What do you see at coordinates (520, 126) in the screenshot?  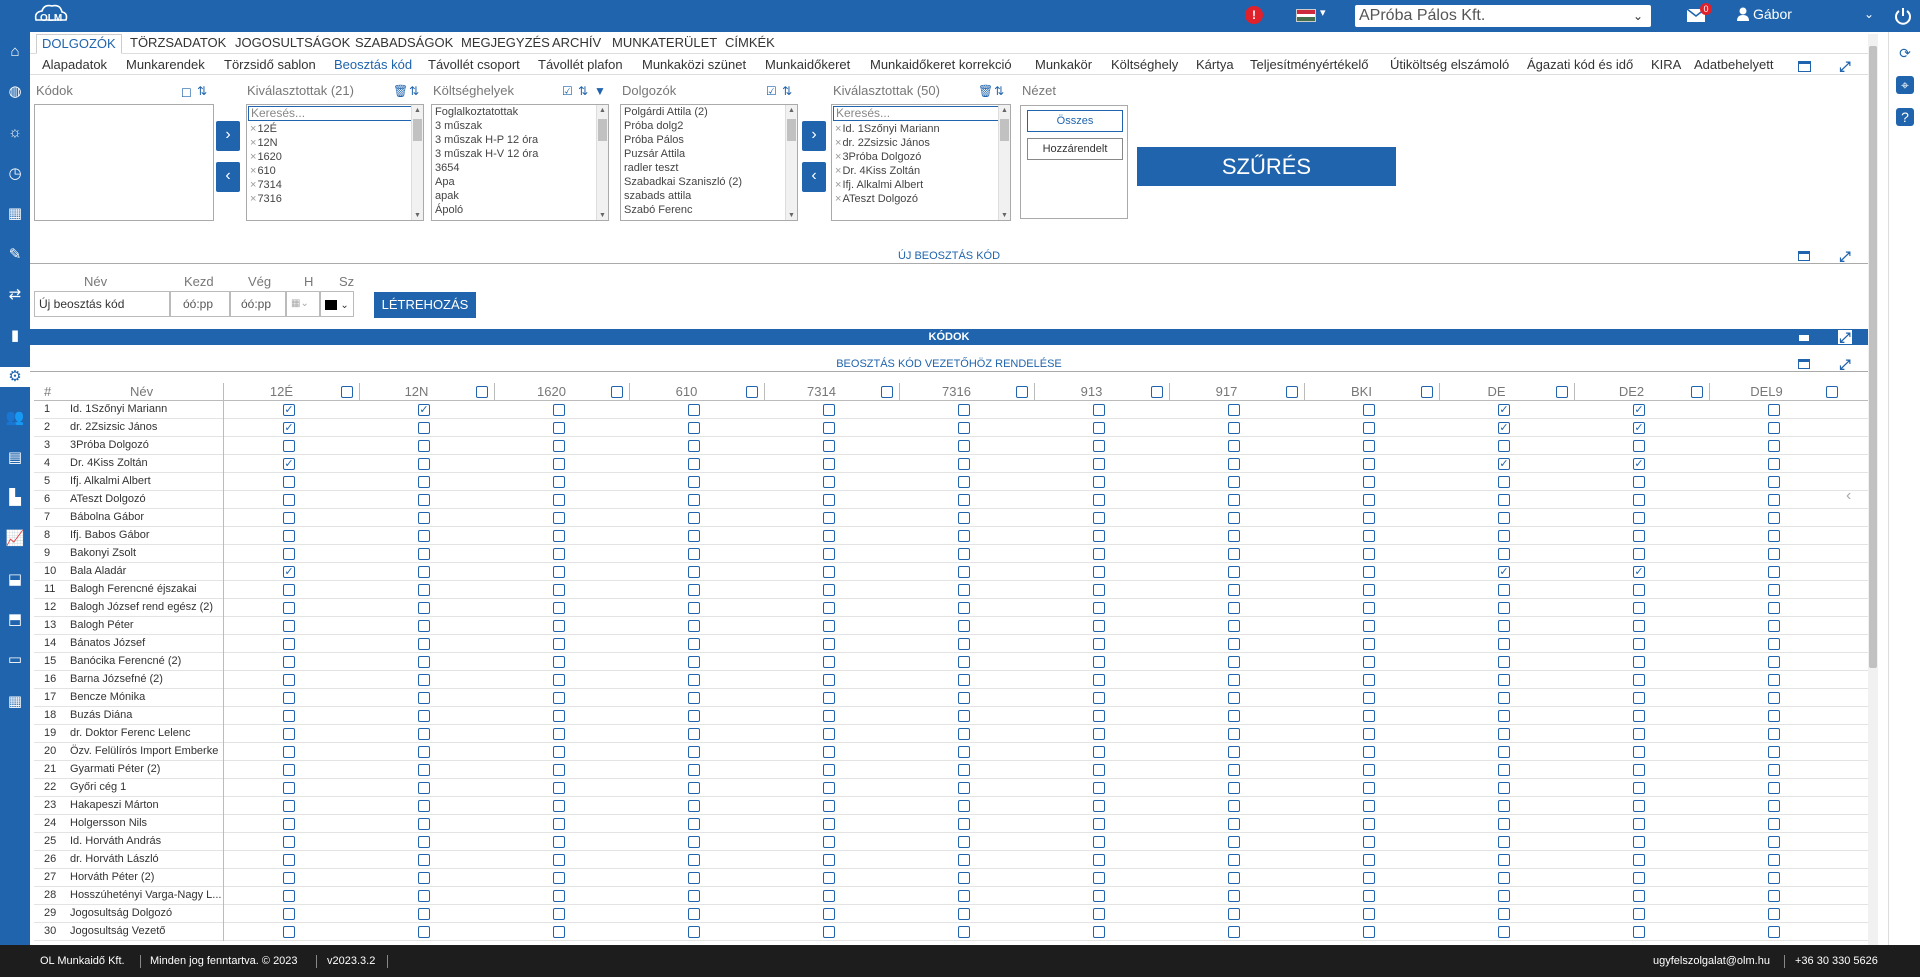 I see `list-item: 3 műszak` at bounding box center [520, 126].